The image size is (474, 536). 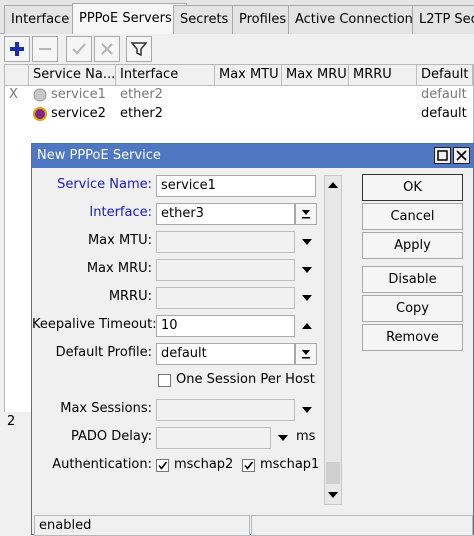 I want to click on close-icon, so click(x=461, y=155).